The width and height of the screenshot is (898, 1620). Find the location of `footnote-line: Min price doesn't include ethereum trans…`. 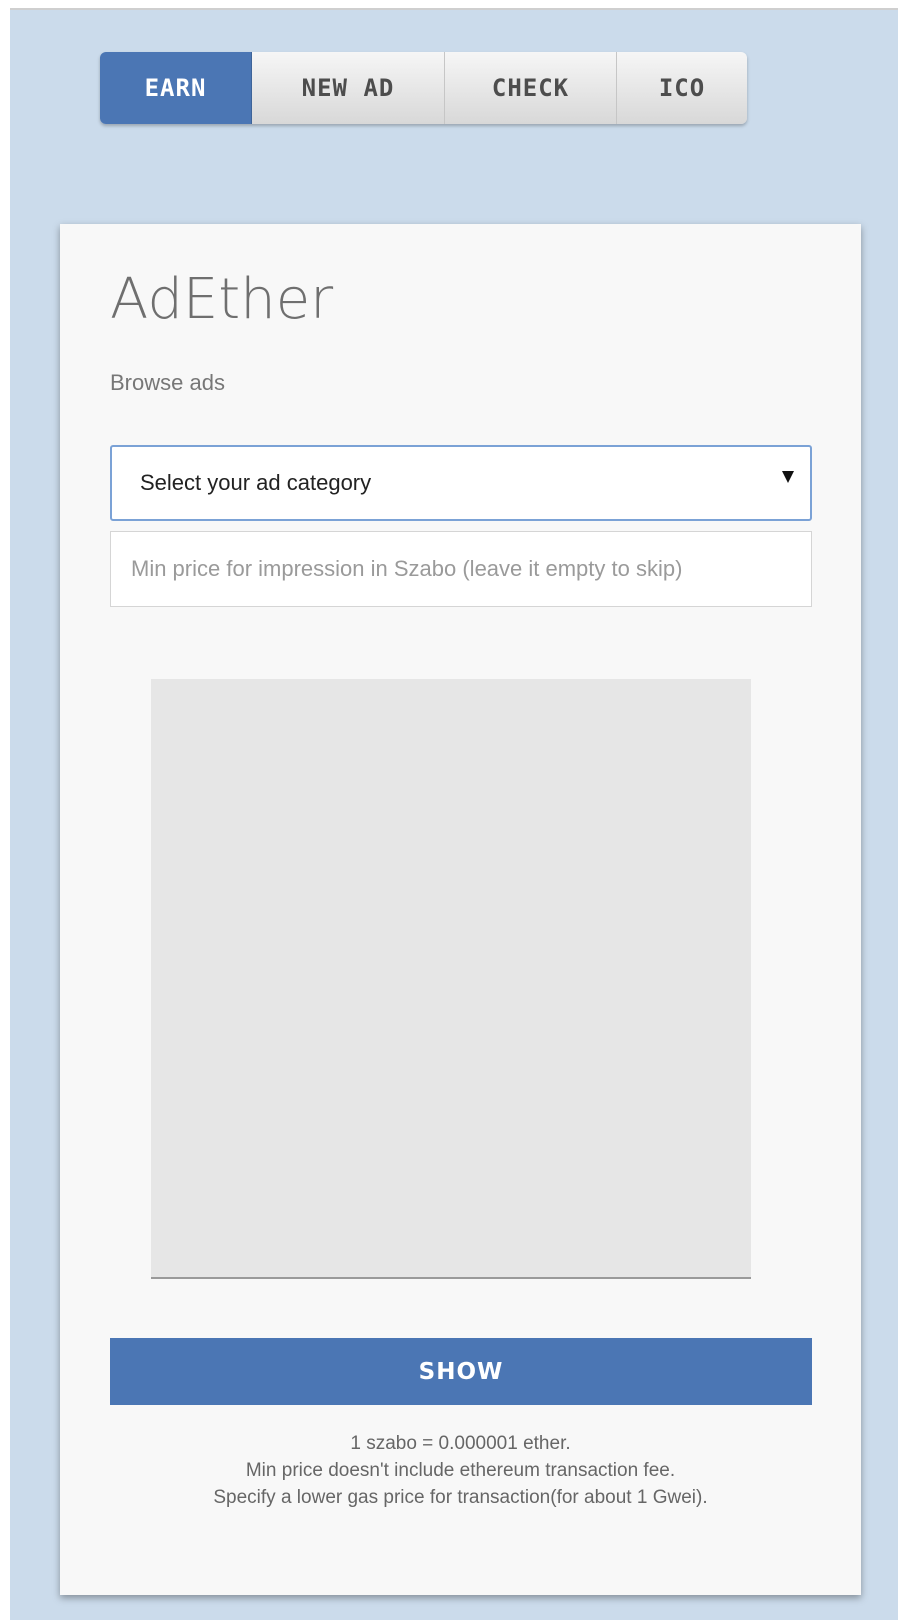

footnote-line: Min price doesn't include ethereum trans… is located at coordinates (460, 1470).